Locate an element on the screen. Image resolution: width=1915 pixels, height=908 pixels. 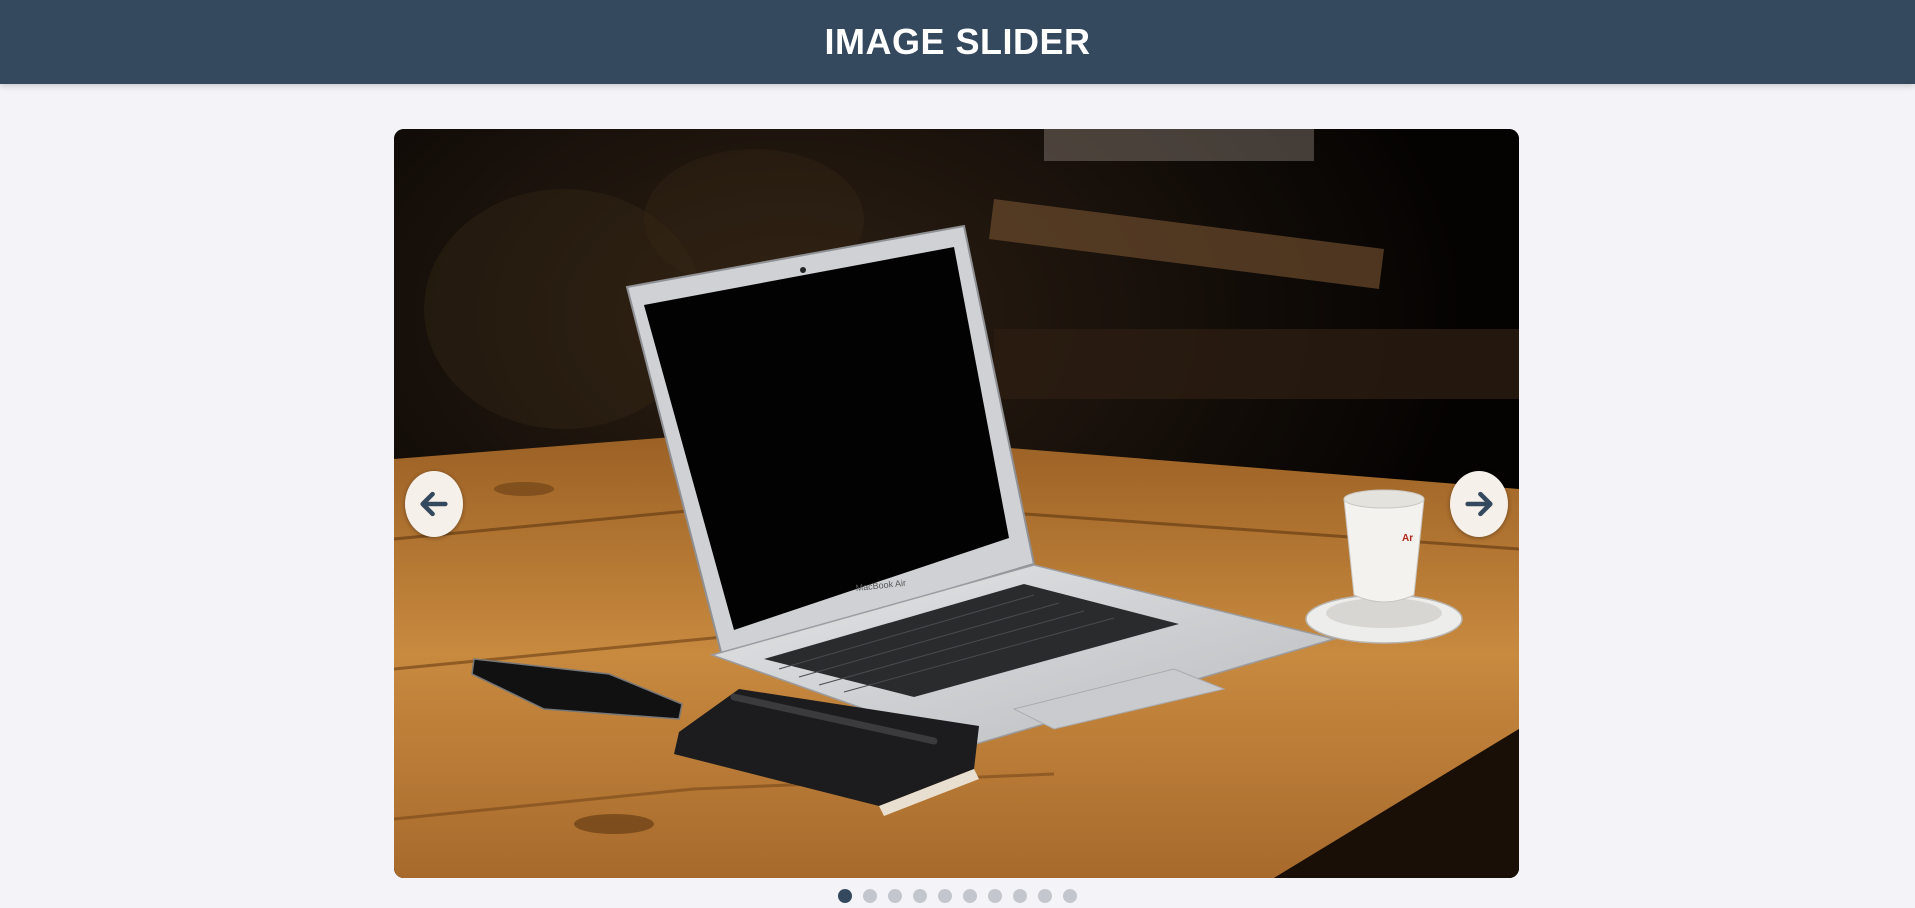
app-header: IMAGE SLIDER is located at coordinates (957, 42).